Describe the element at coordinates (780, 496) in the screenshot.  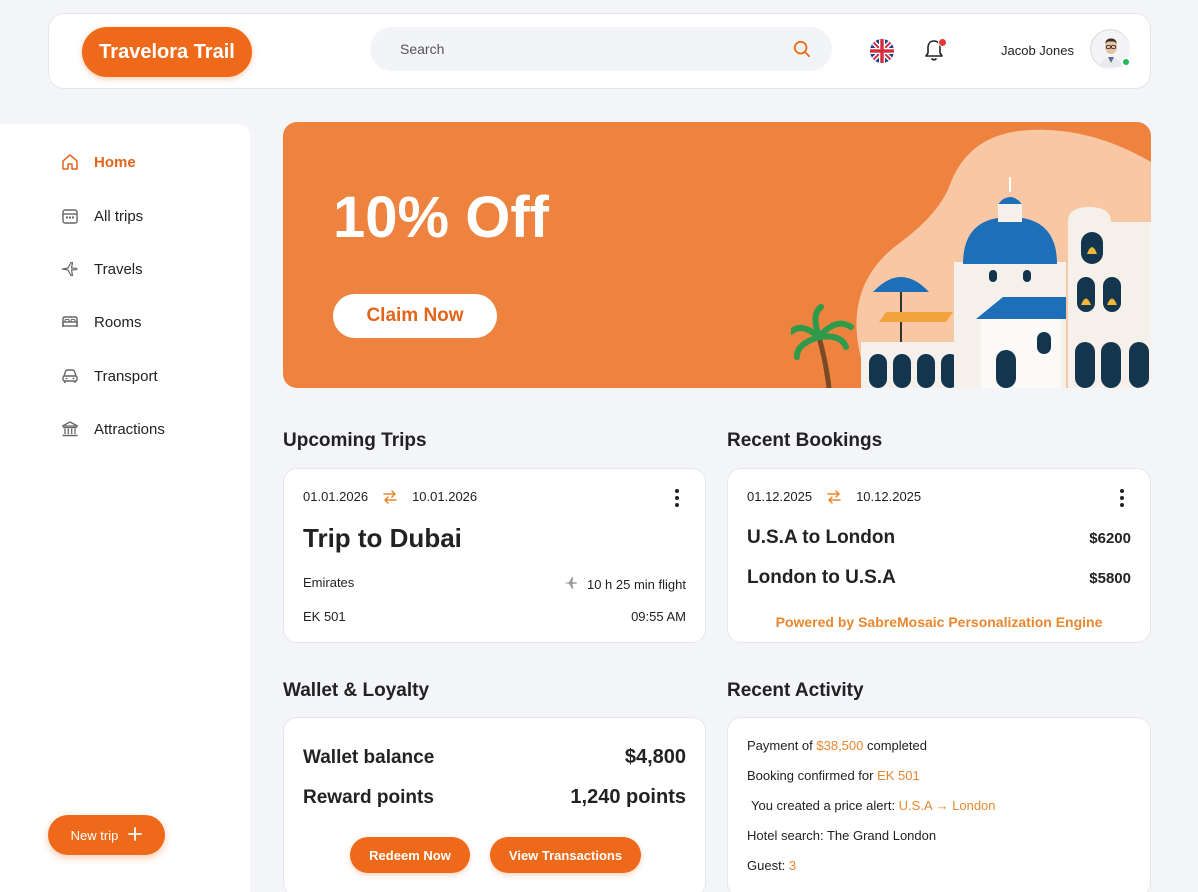
I see `date-from: 01.12.2025` at that location.